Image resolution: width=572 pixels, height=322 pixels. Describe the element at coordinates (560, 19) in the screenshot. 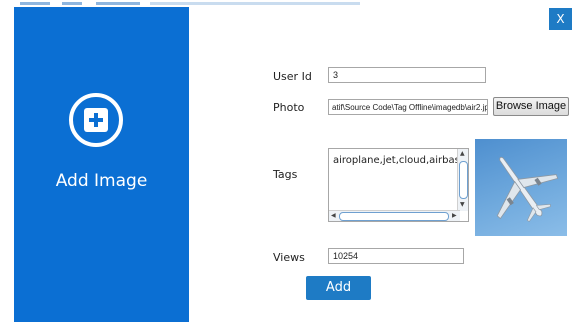

I see `close-button: X` at that location.